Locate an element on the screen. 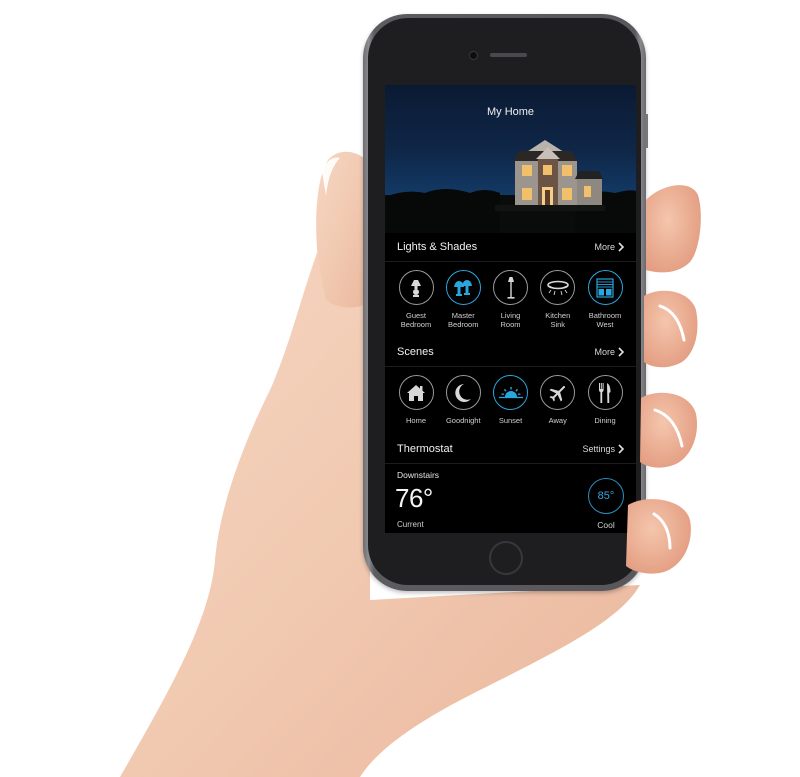 The image size is (800, 777). scene-tile-sunset: Sunset is located at coordinates (511, 400).